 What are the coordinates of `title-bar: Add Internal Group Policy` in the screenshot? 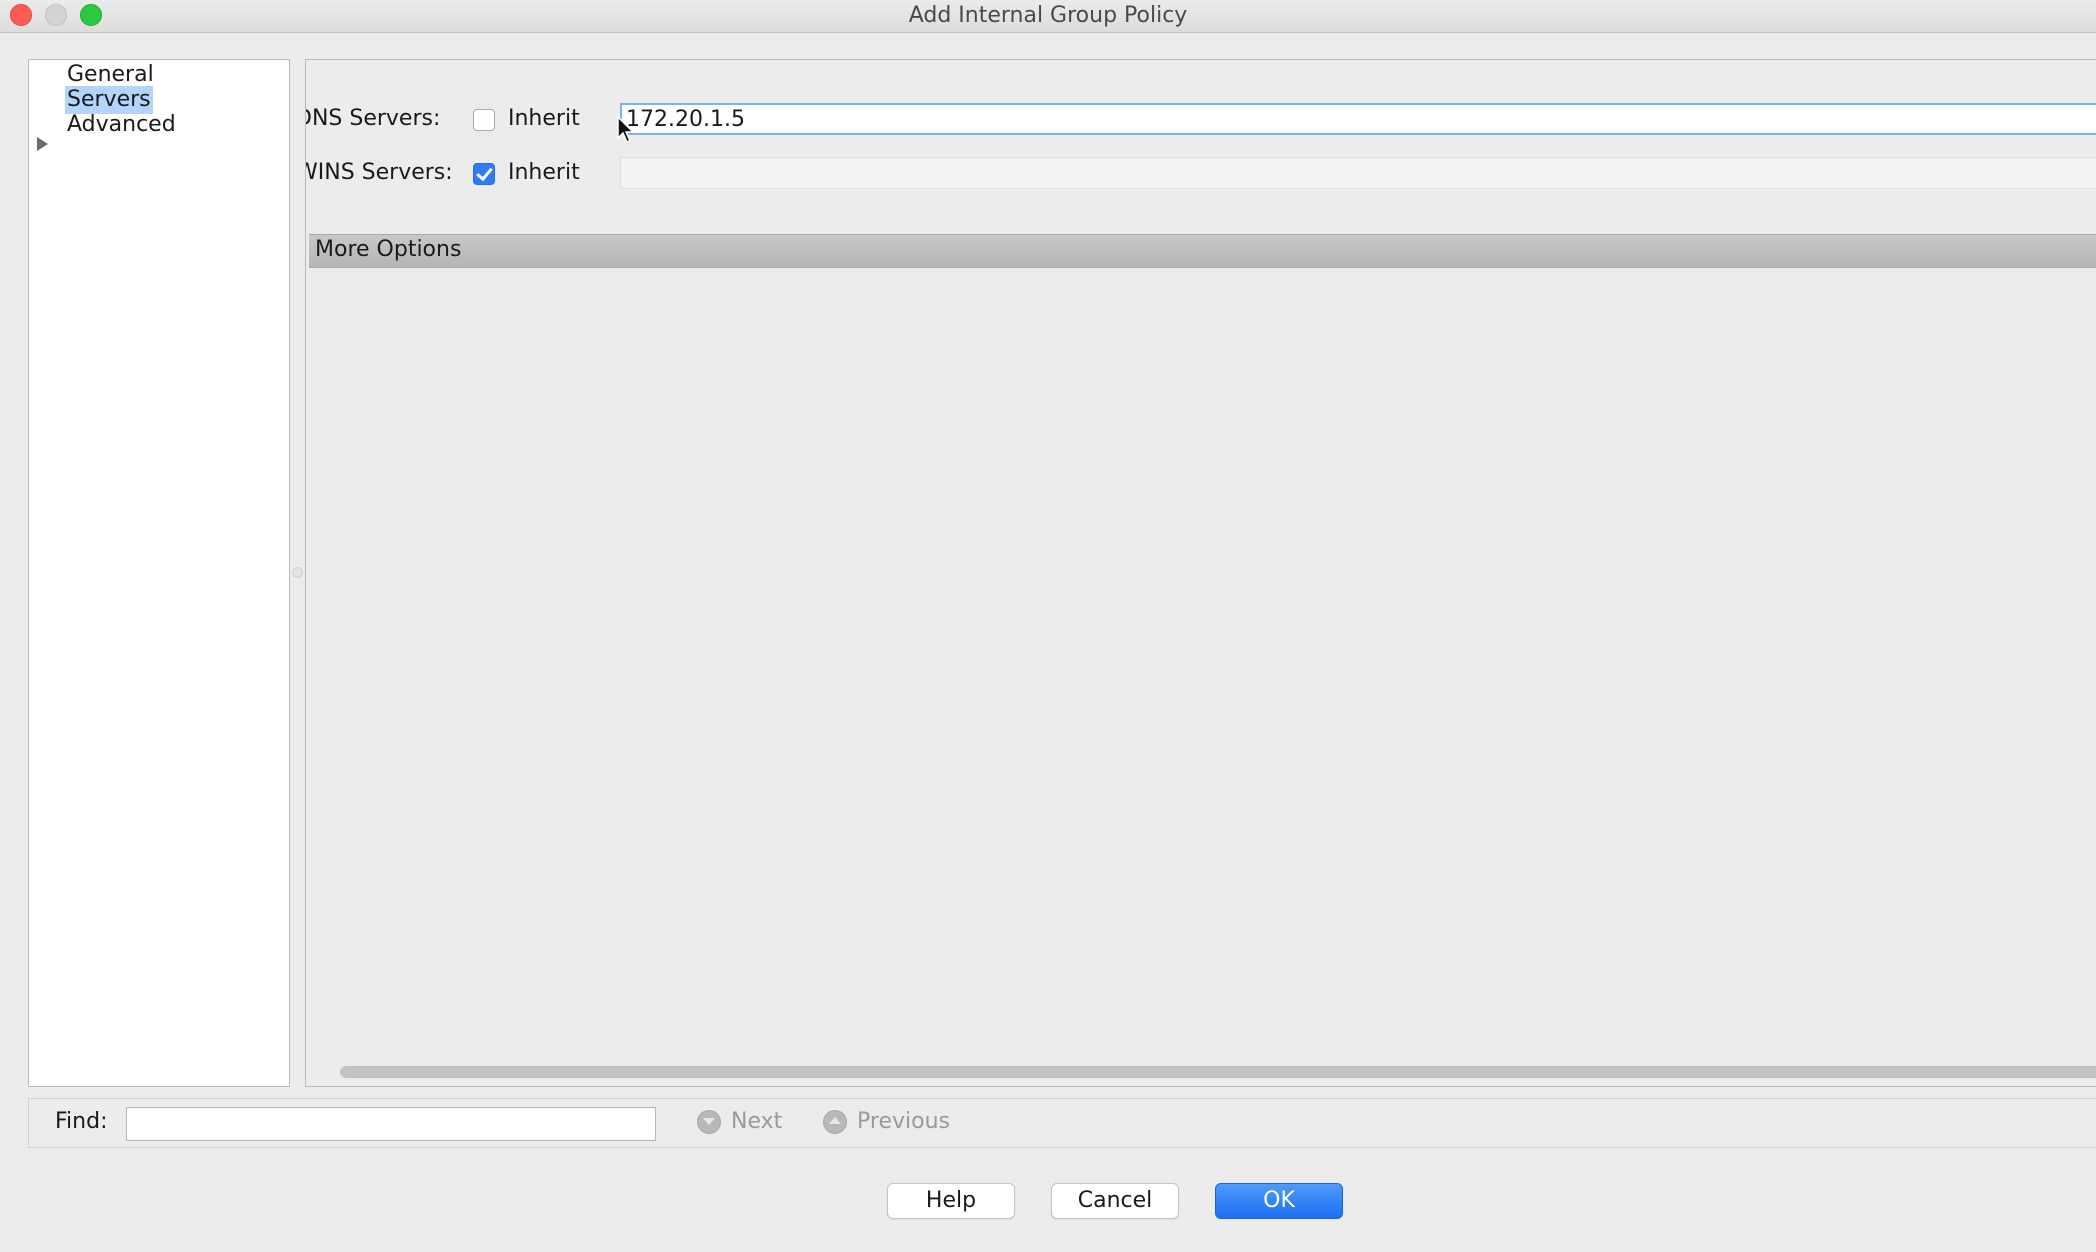 It's located at (1048, 16).